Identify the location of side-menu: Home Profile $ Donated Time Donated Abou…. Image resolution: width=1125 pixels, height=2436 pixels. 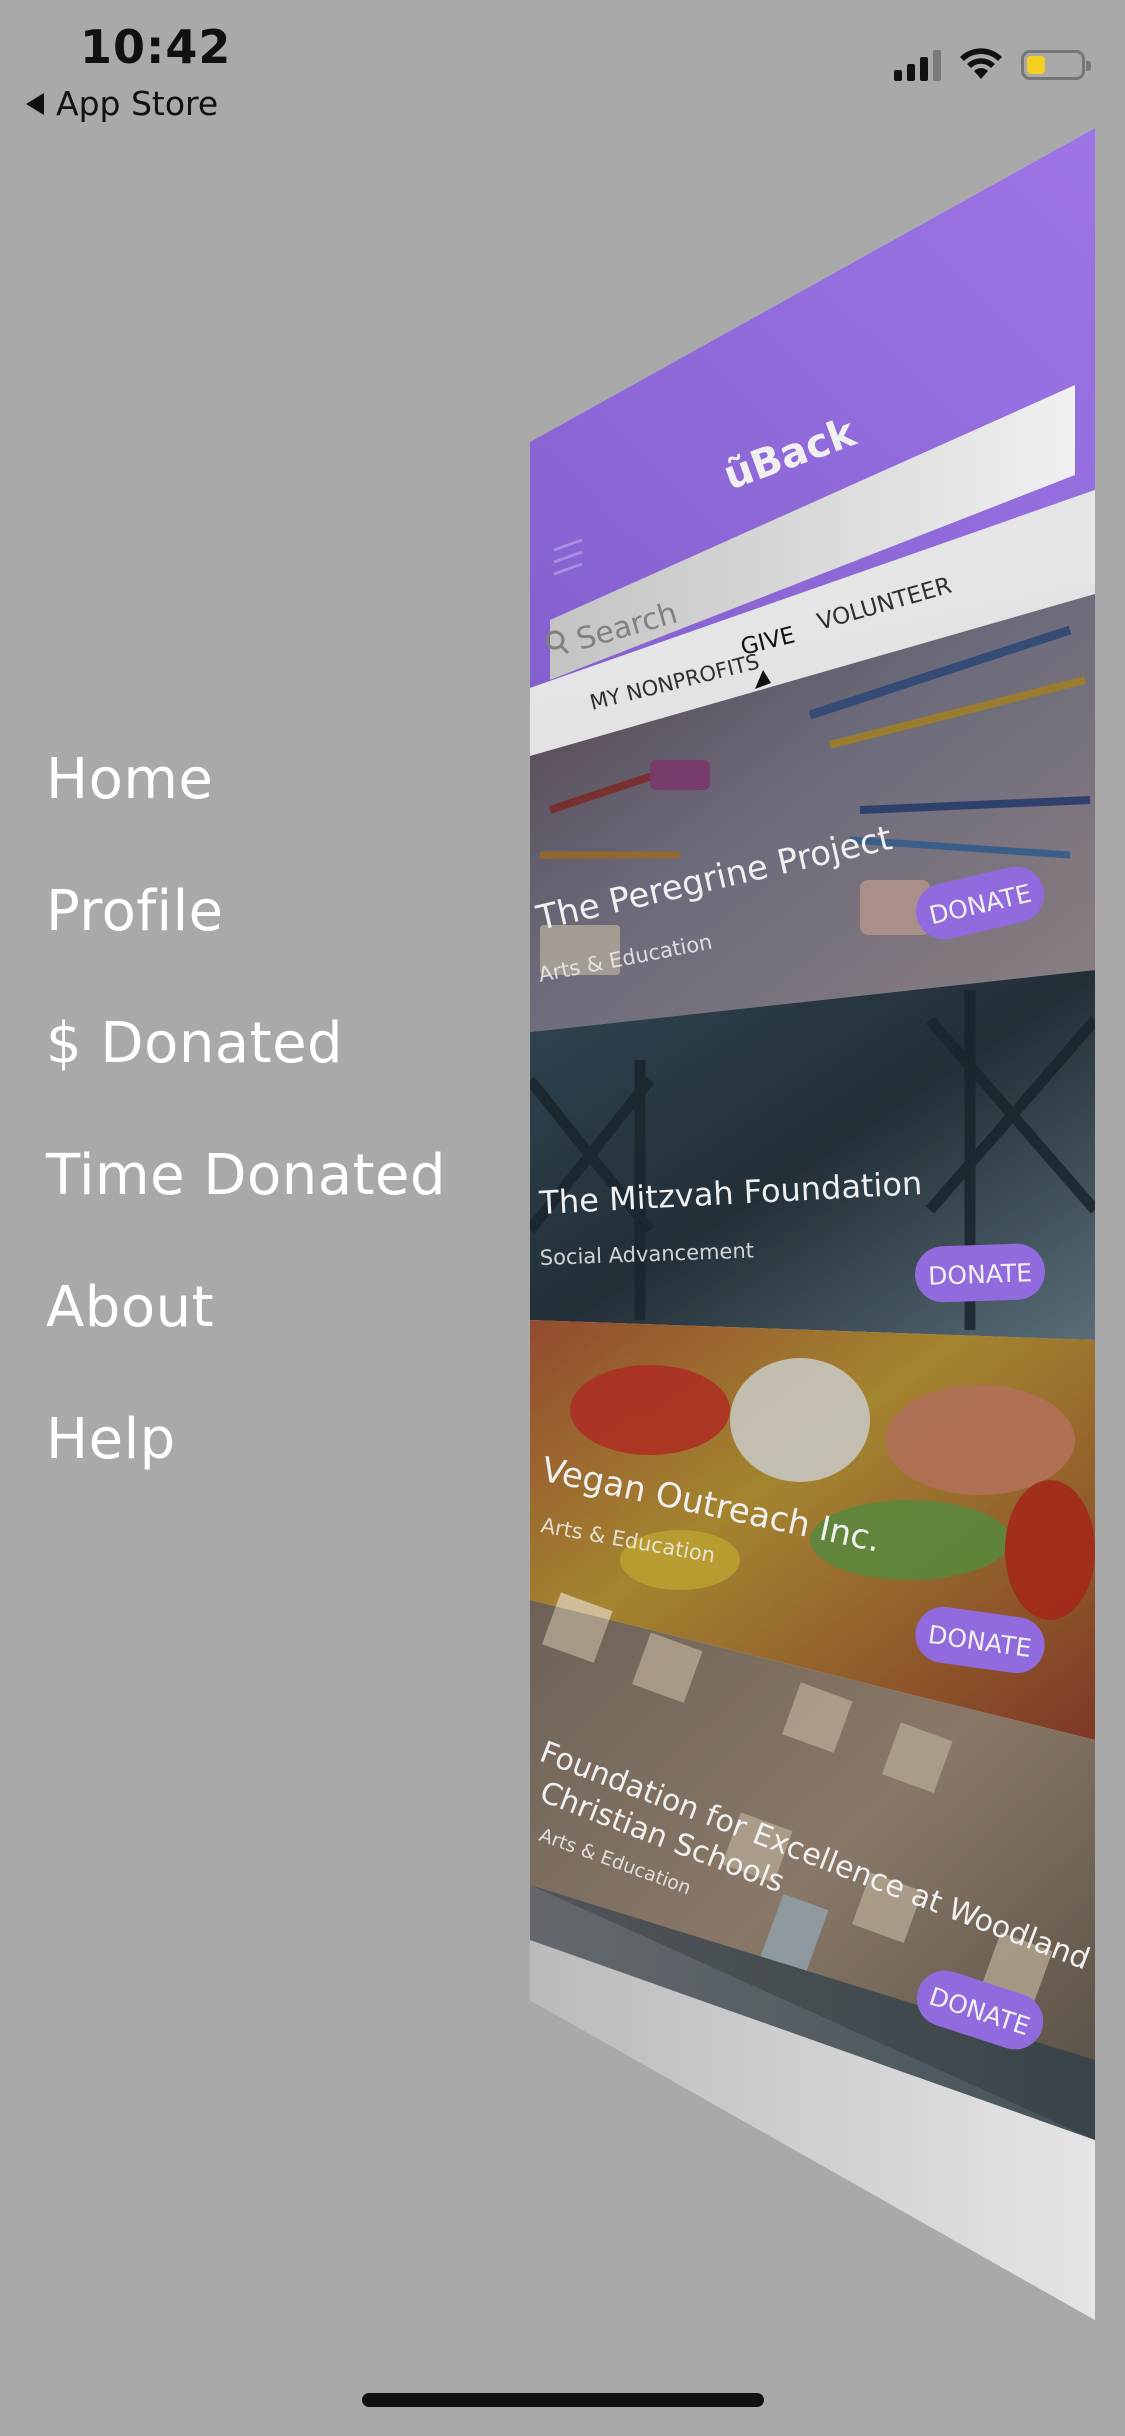
(246, 1131).